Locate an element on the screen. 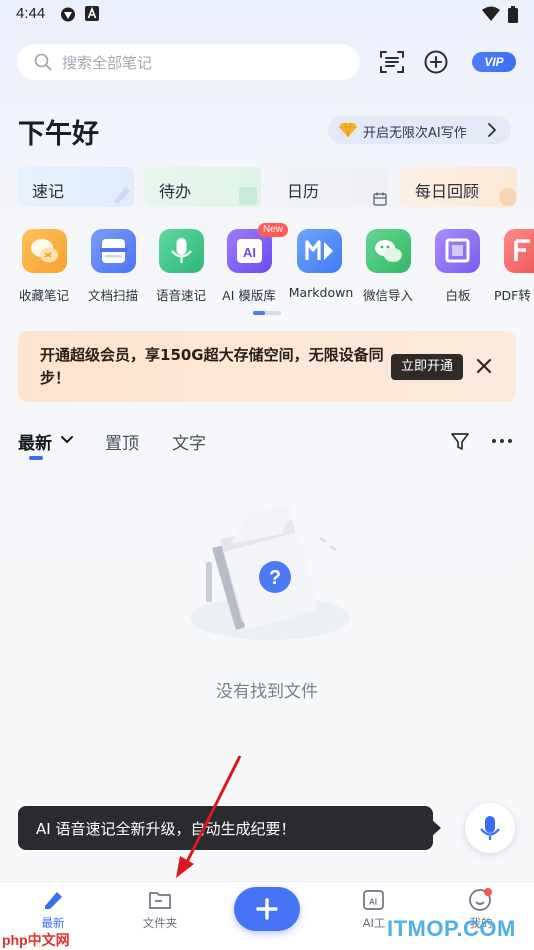 The image size is (534, 950). diamond-icon is located at coordinates (348, 130).